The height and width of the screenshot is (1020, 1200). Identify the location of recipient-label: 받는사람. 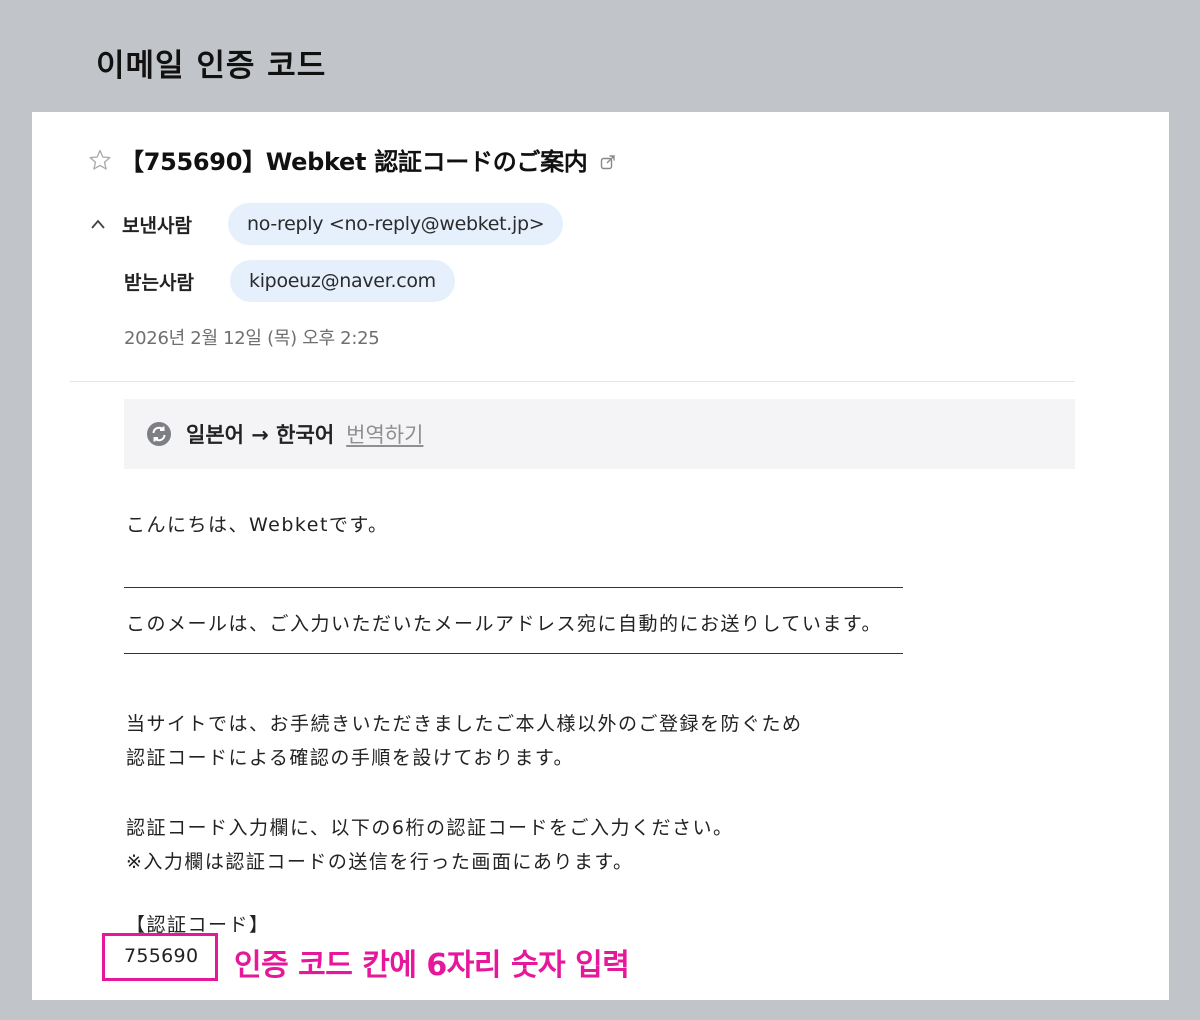
(159, 282).